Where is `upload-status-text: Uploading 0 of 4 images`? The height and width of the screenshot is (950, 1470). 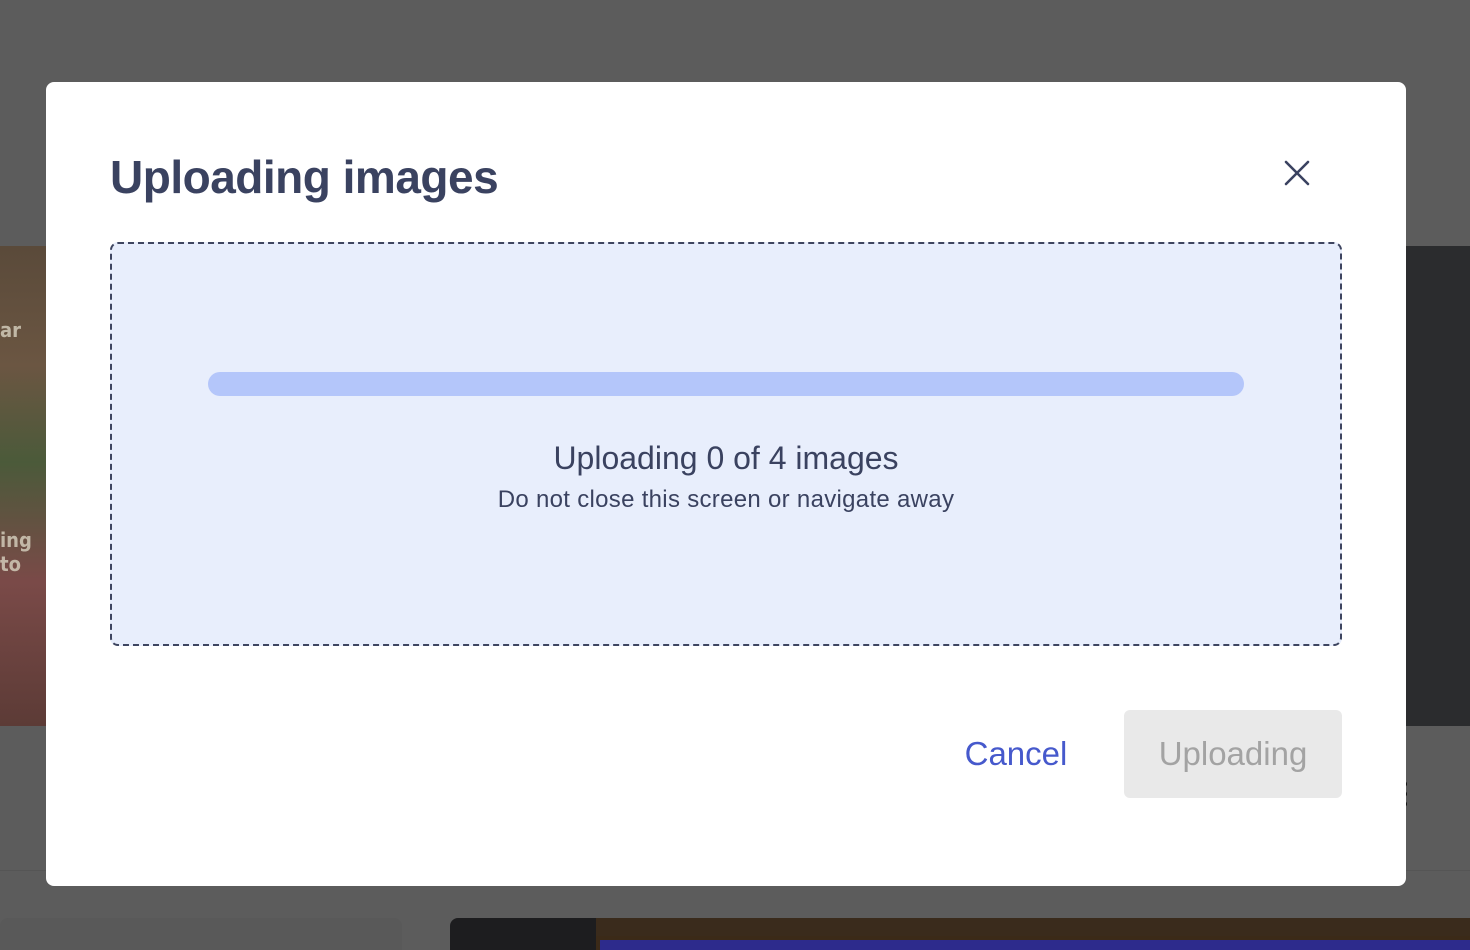 upload-status-text: Uploading 0 of 4 images is located at coordinates (726, 458).